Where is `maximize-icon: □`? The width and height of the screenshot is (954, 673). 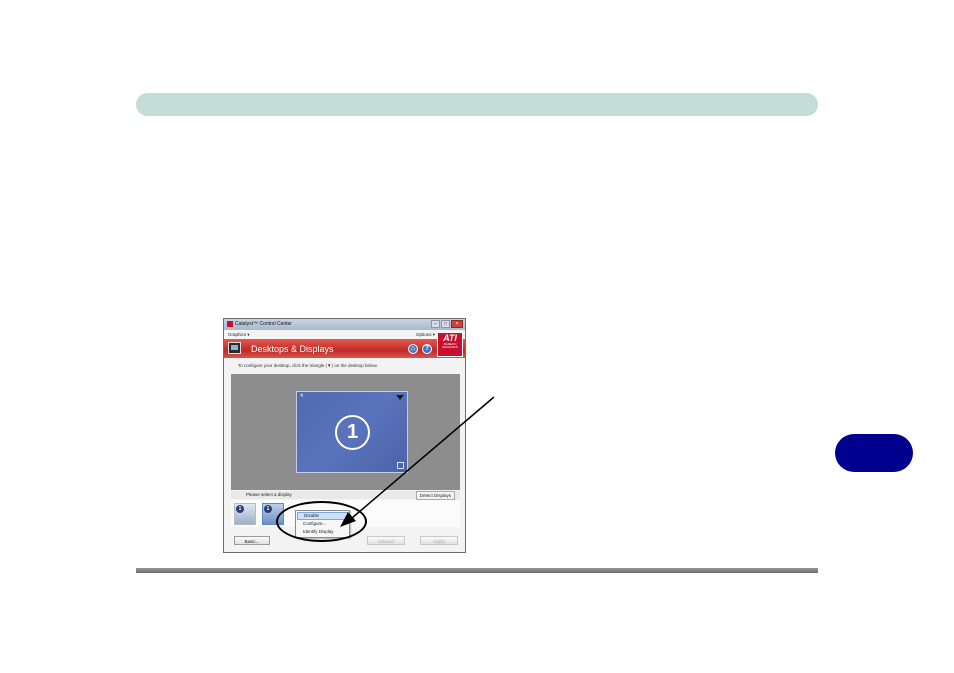
maximize-icon: □ is located at coordinates (445, 324).